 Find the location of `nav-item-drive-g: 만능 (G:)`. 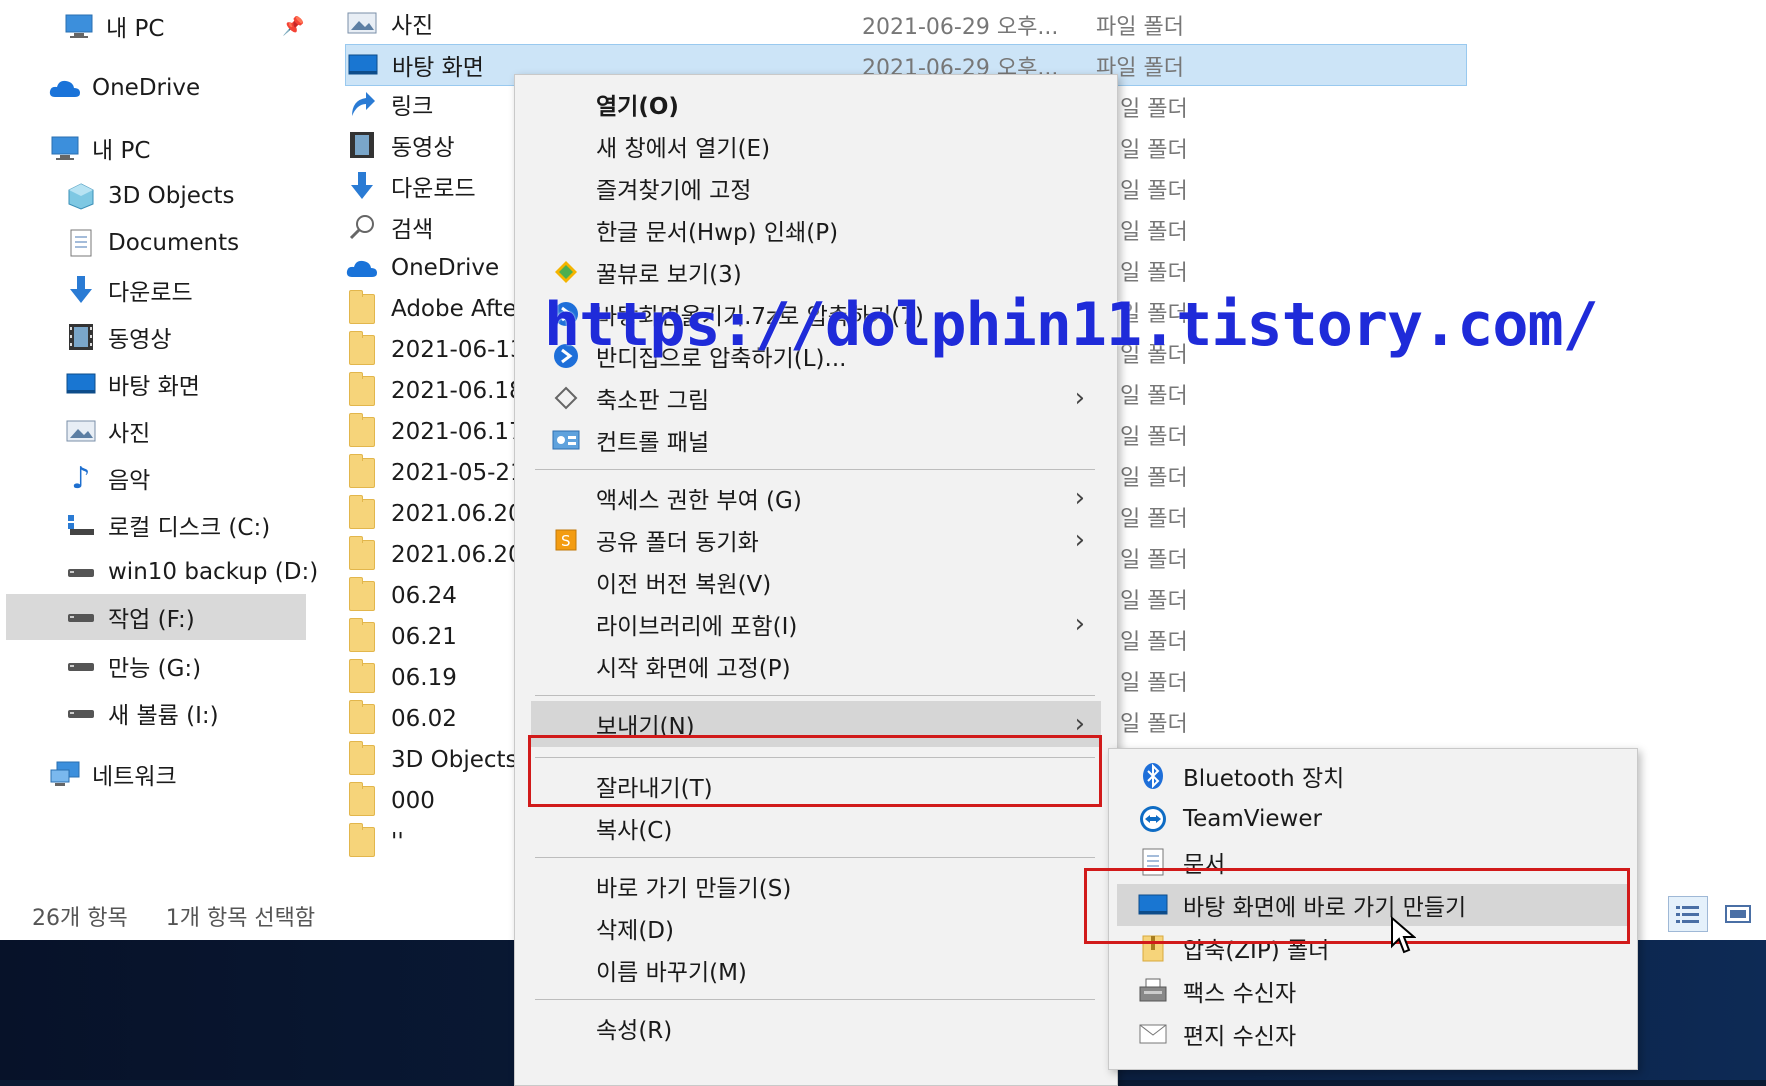

nav-item-drive-g: 만능 (G:) is located at coordinates (132, 666).